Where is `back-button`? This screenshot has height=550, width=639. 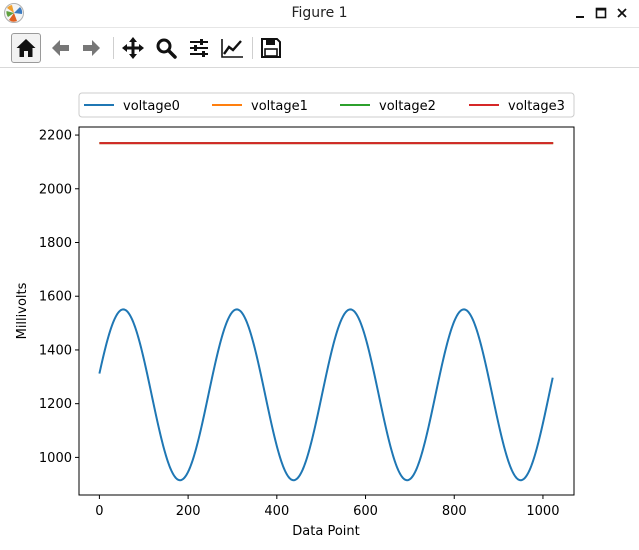 back-button is located at coordinates (60, 48).